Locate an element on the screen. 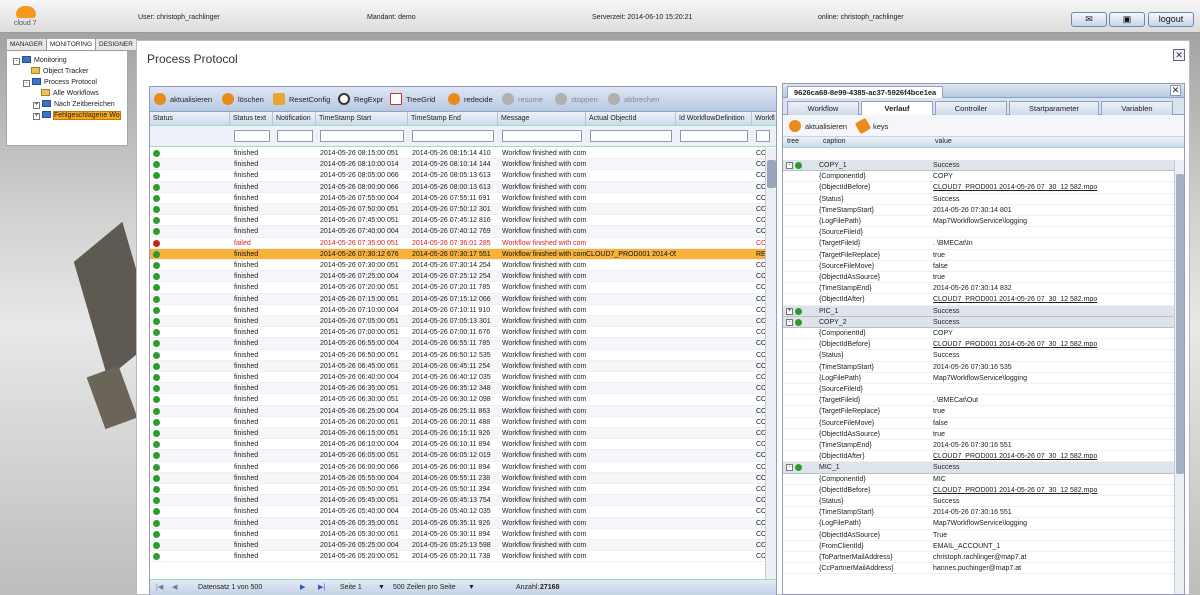  filter-workflow-definition is located at coordinates (714, 136).